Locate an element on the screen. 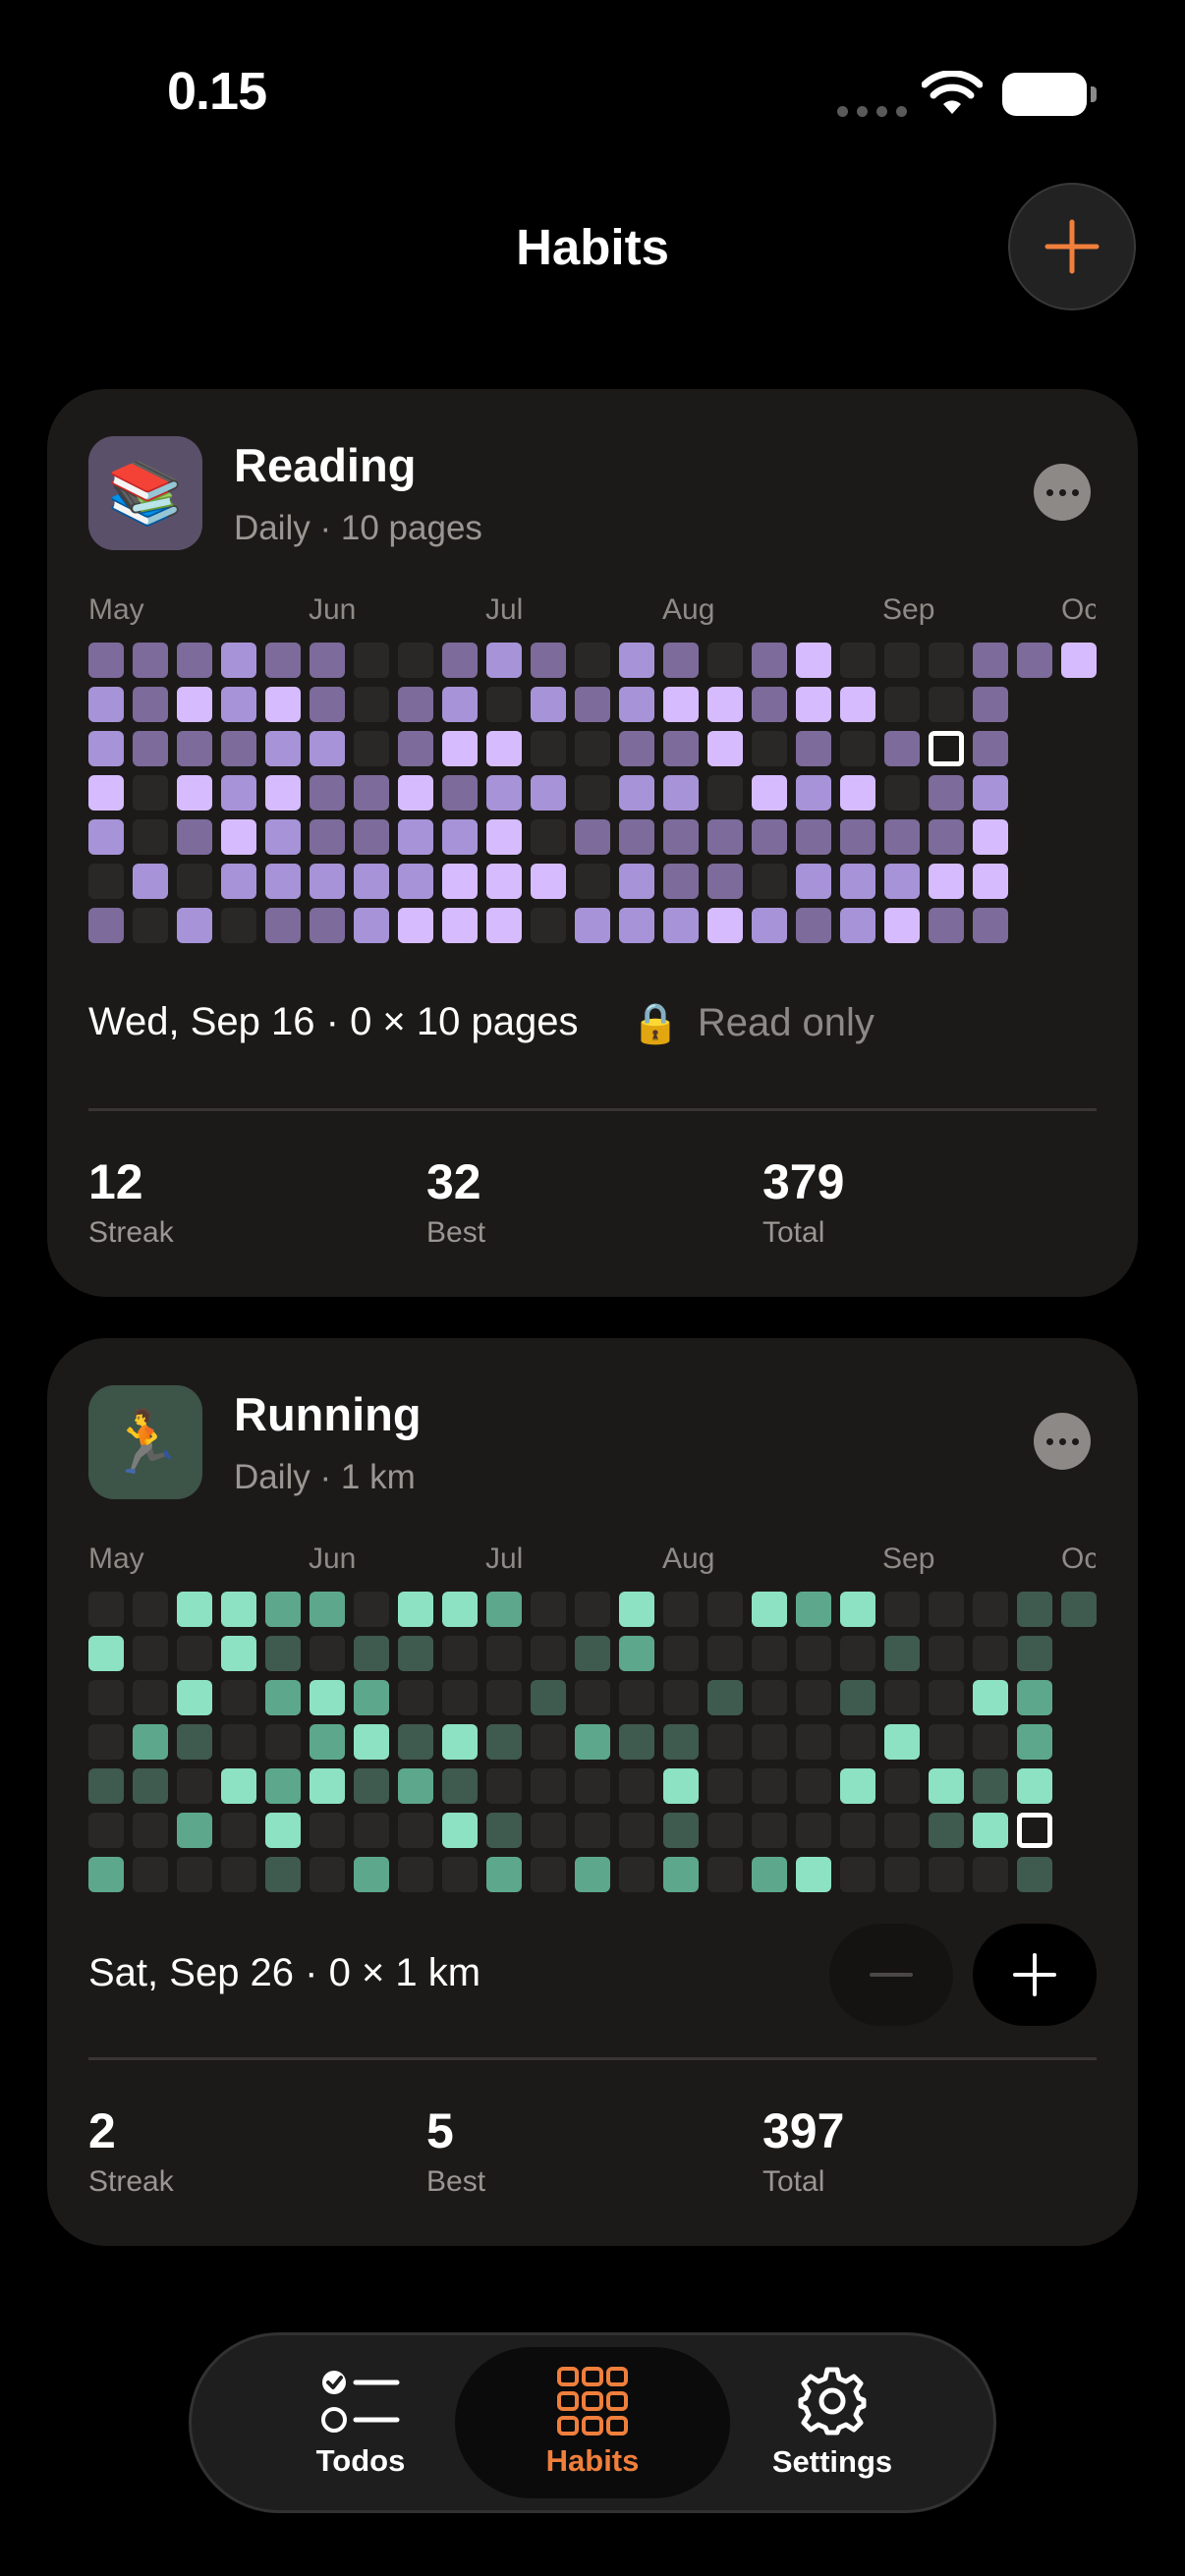 The height and width of the screenshot is (2576, 1185). tab-todos: Todos is located at coordinates (361, 2422).